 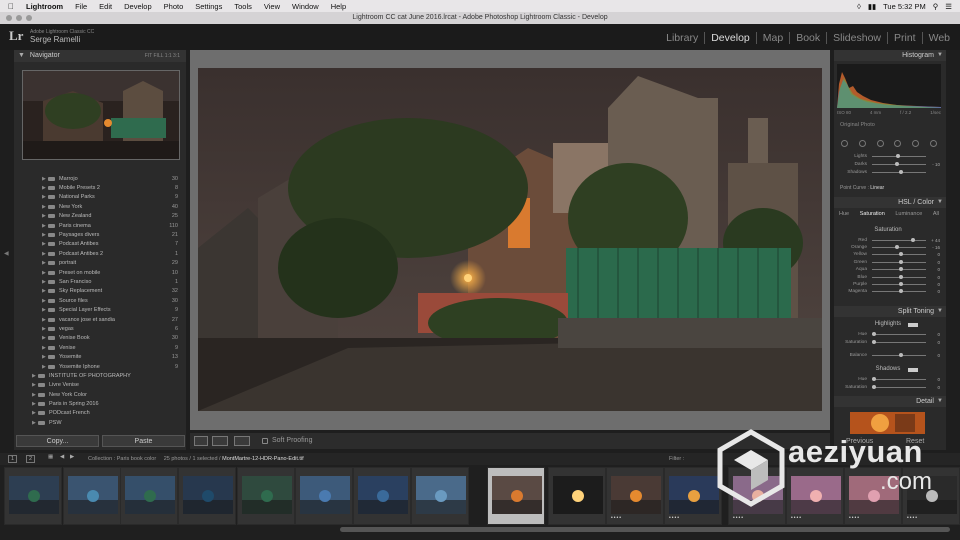 I want to click on folder-item: ▶ Marrojo 30, so click(x=100, y=178).